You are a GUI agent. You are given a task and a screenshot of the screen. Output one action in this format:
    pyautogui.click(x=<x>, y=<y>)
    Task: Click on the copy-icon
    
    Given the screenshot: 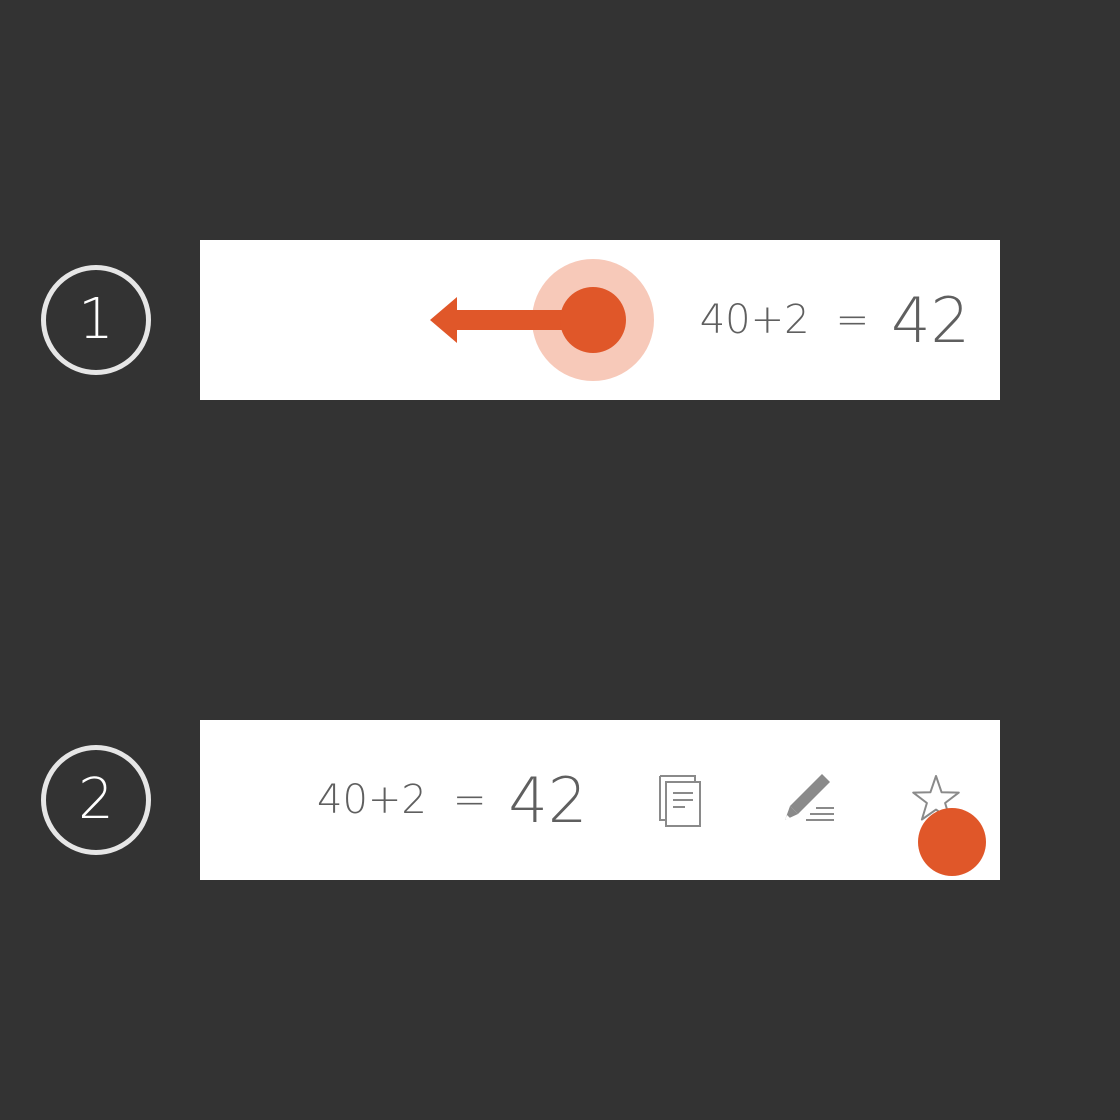 What is the action you would take?
    pyautogui.click(x=680, y=801)
    